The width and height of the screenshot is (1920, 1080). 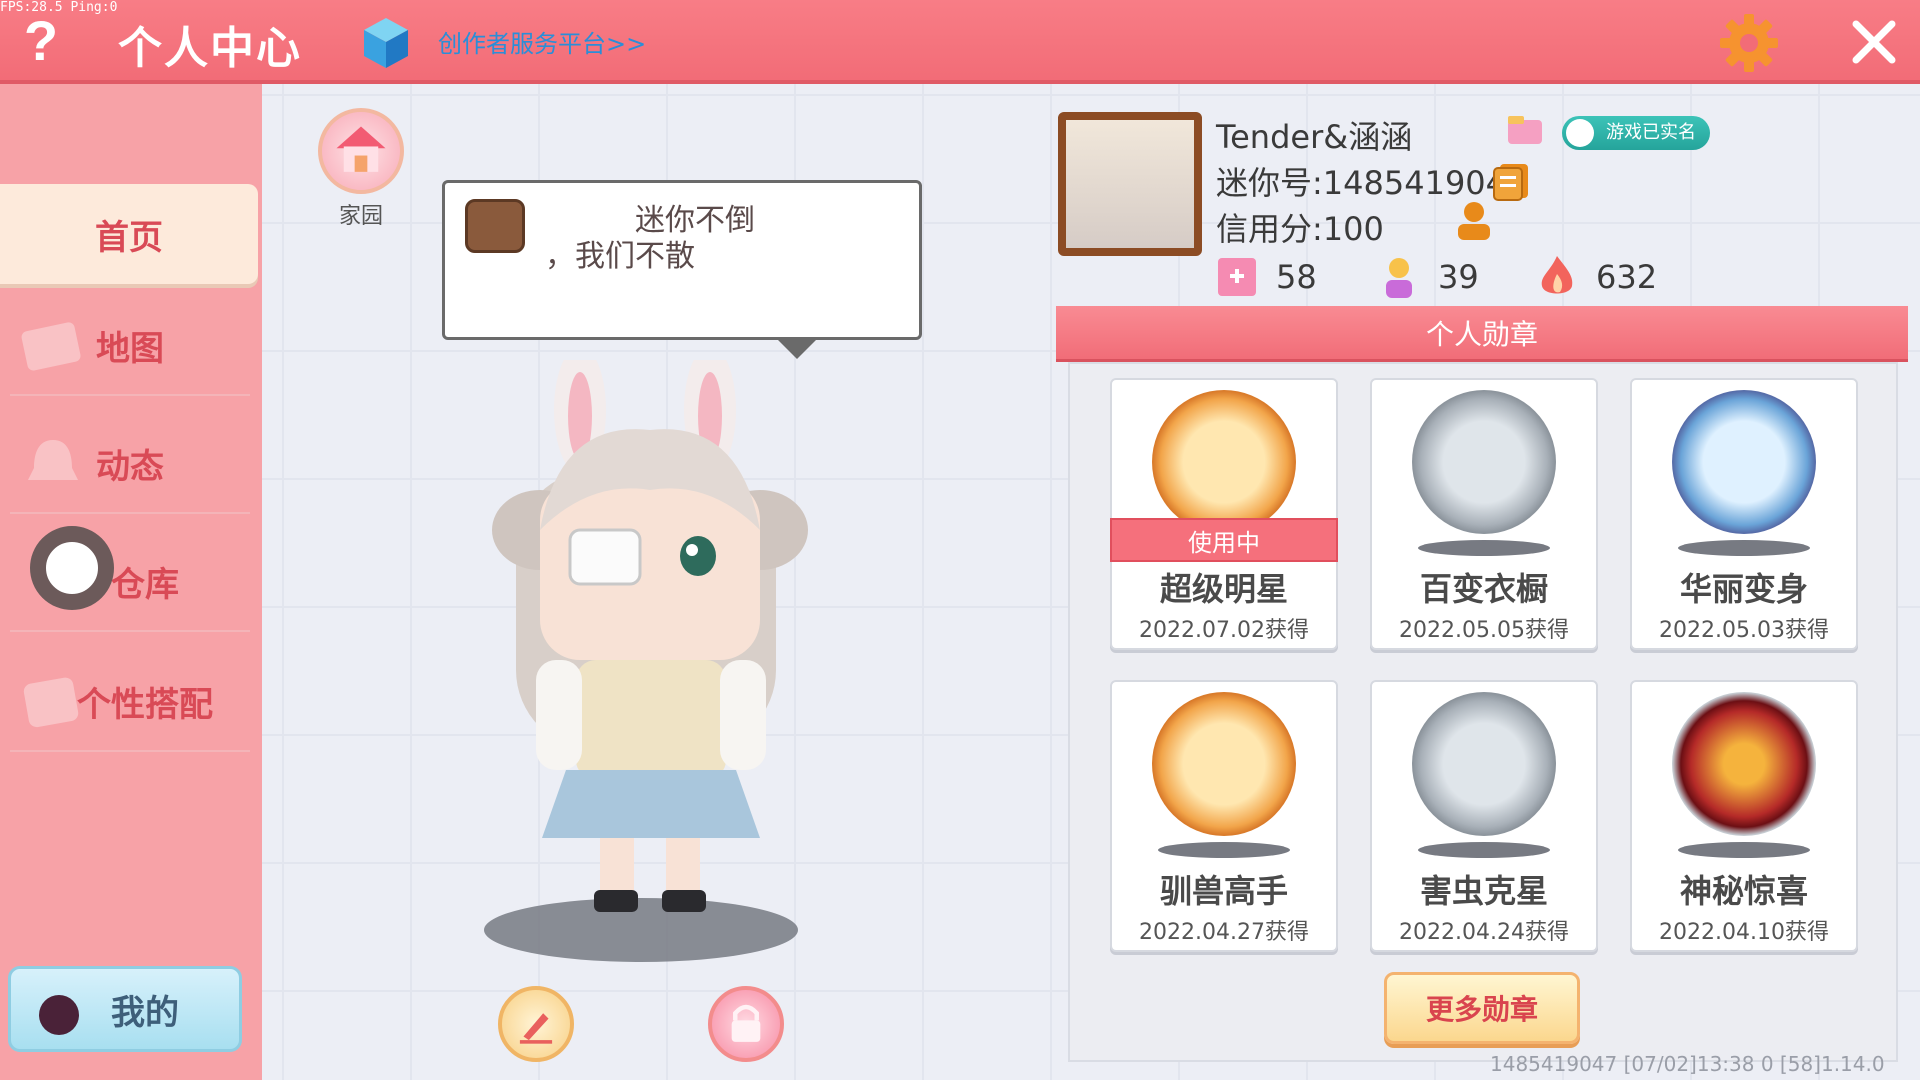 I want to click on player-avatar, so click(x=650, y=660).